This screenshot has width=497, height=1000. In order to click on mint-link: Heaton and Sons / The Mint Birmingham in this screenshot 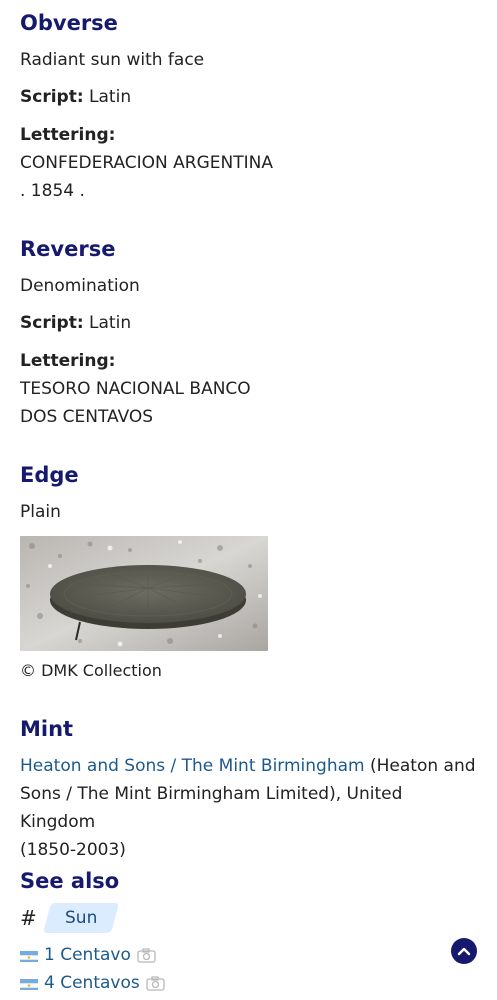, I will do `click(192, 766)`.